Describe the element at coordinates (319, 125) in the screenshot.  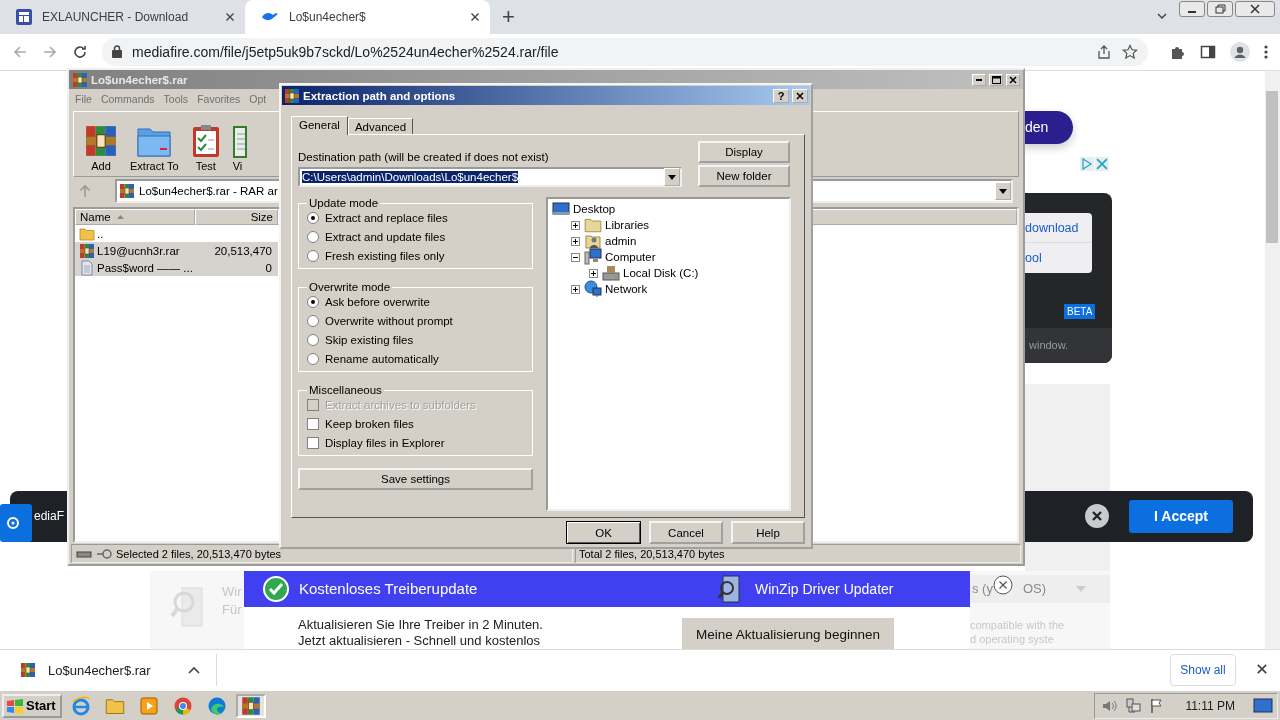
I see `tab: General` at that location.